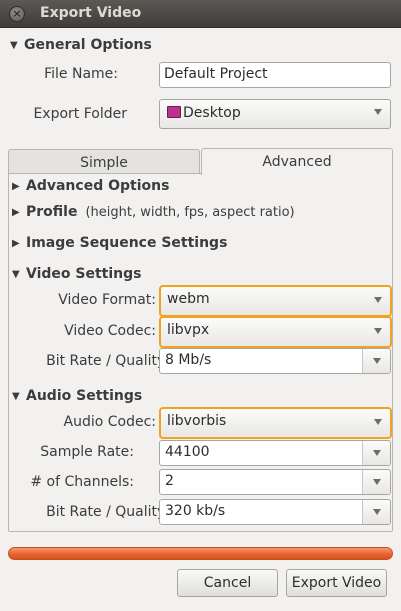 The width and height of the screenshot is (401, 611). I want to click on audio-codec-value: libvorbis, so click(197, 421).